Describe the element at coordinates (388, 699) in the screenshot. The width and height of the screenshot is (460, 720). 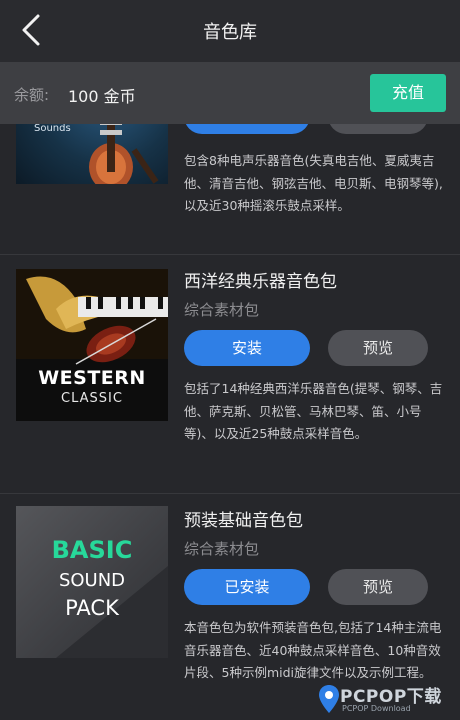
I see `watermark: PCPOP下载 PCPOP Download` at that location.